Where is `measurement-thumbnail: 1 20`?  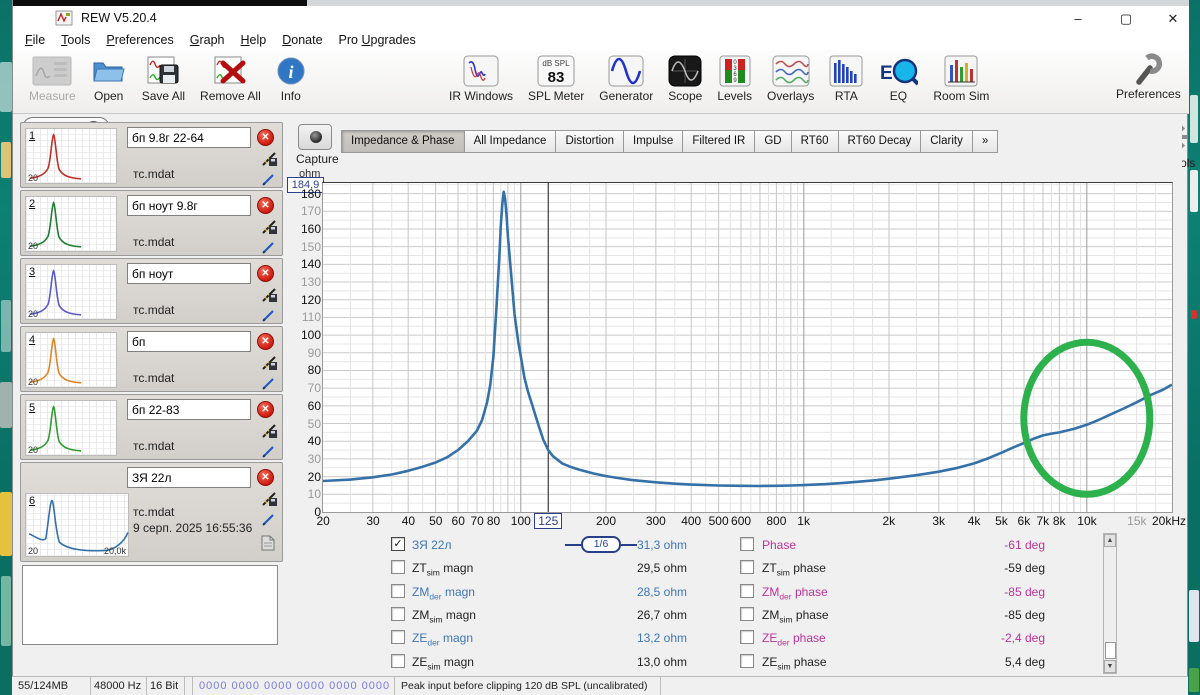
measurement-thumbnail: 1 20 is located at coordinates (71, 156).